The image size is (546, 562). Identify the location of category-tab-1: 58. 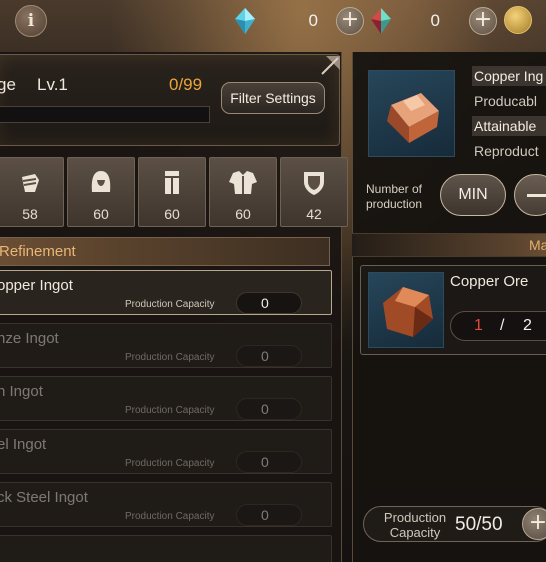
(32, 192).